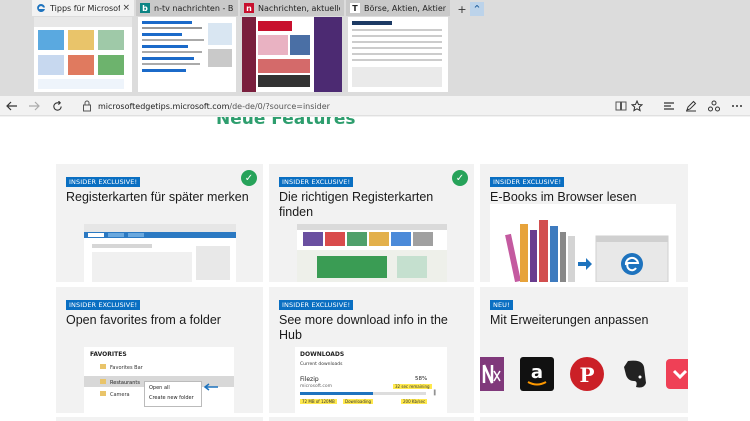  What do you see at coordinates (160, 369) in the screenshot?
I see `favorites-item: Favorites Bar` at bounding box center [160, 369].